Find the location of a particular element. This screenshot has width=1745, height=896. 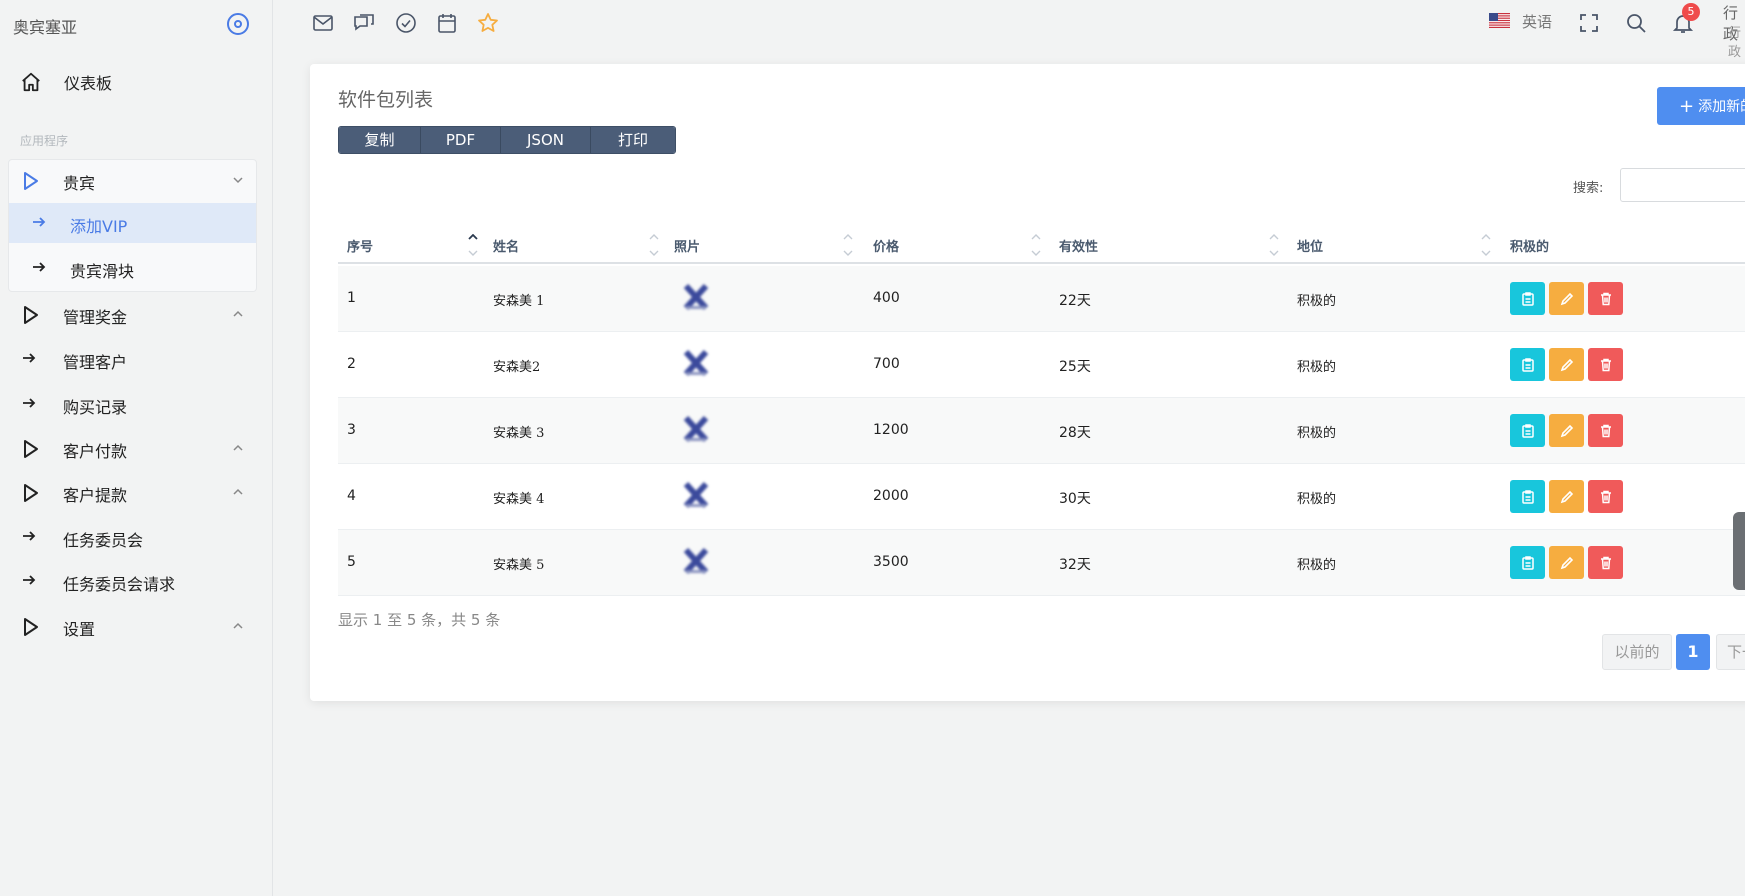

chat-icon is located at coordinates (364, 23).